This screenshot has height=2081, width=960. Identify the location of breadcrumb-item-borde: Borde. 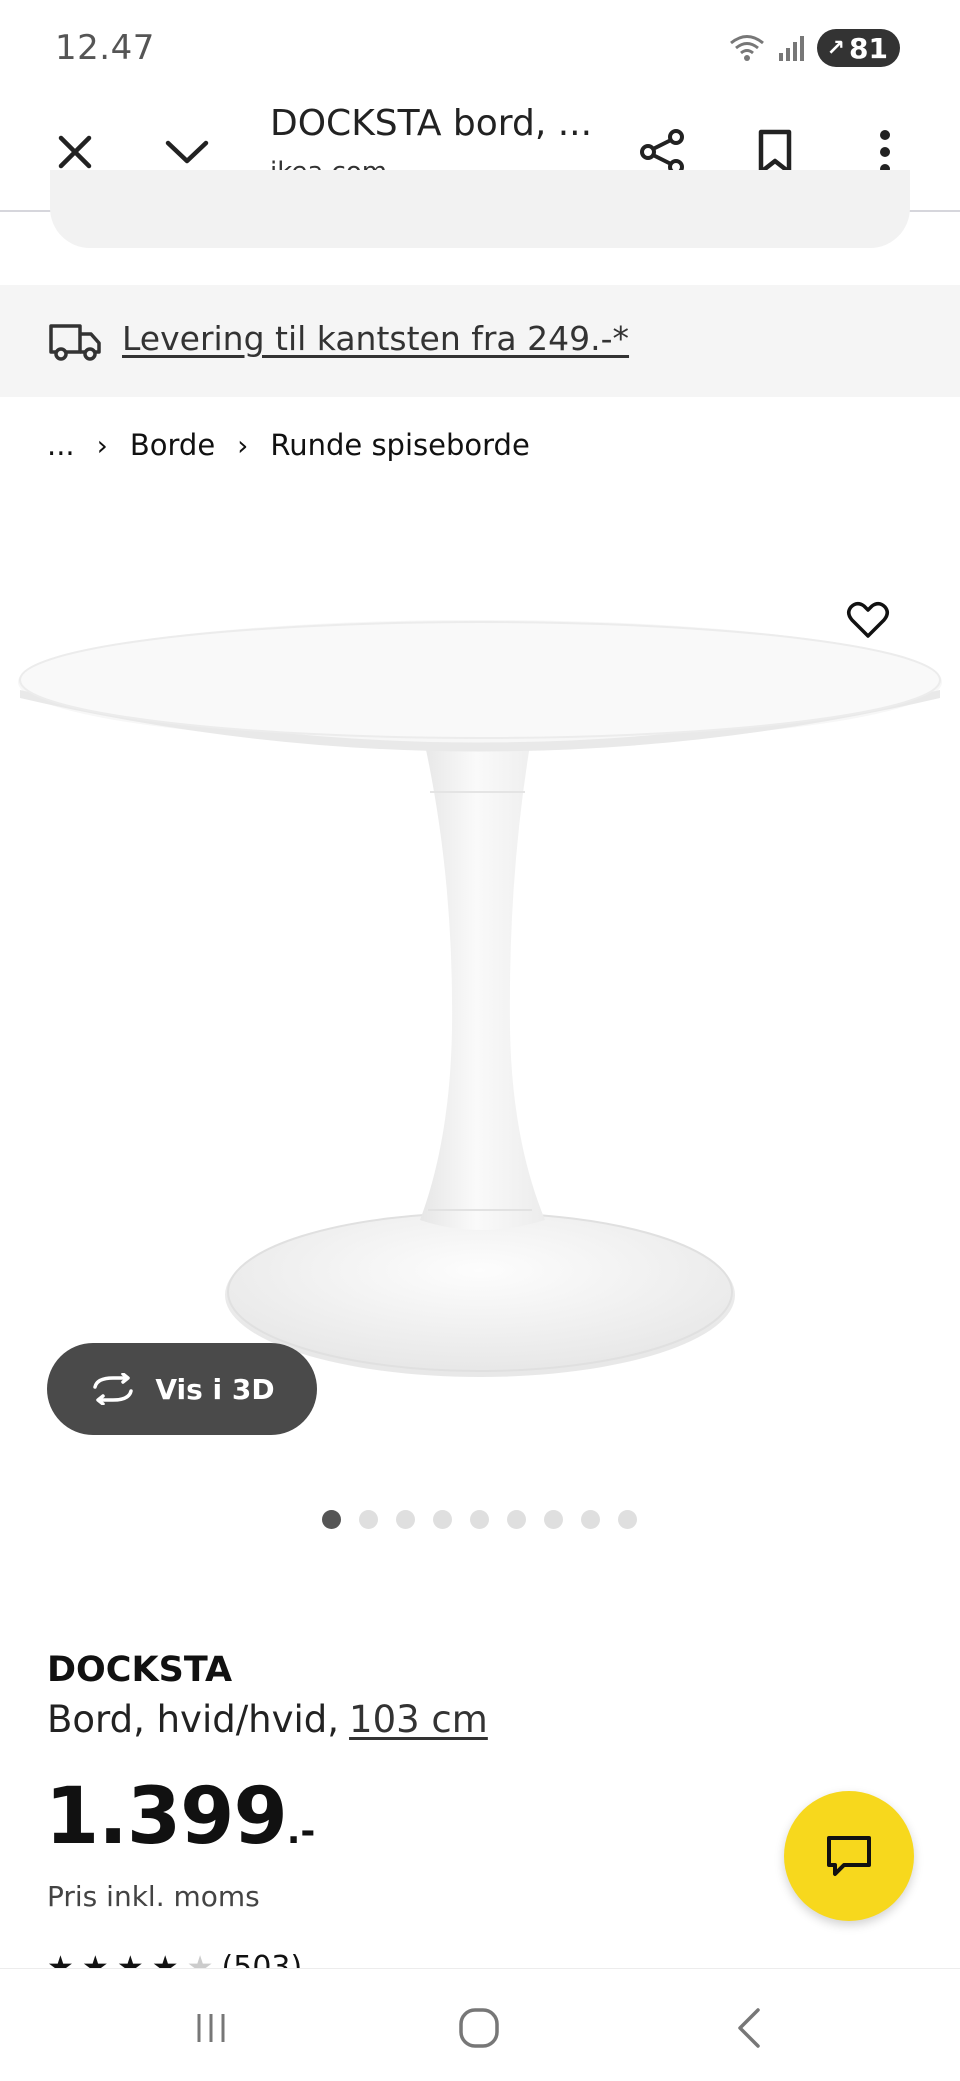
(172, 445).